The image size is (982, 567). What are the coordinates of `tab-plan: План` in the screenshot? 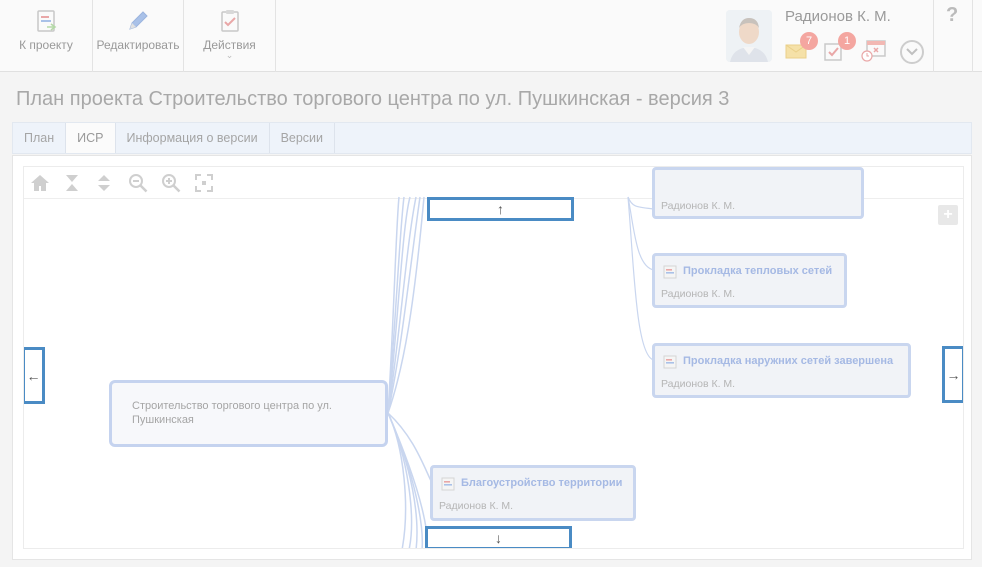 It's located at (40, 138).